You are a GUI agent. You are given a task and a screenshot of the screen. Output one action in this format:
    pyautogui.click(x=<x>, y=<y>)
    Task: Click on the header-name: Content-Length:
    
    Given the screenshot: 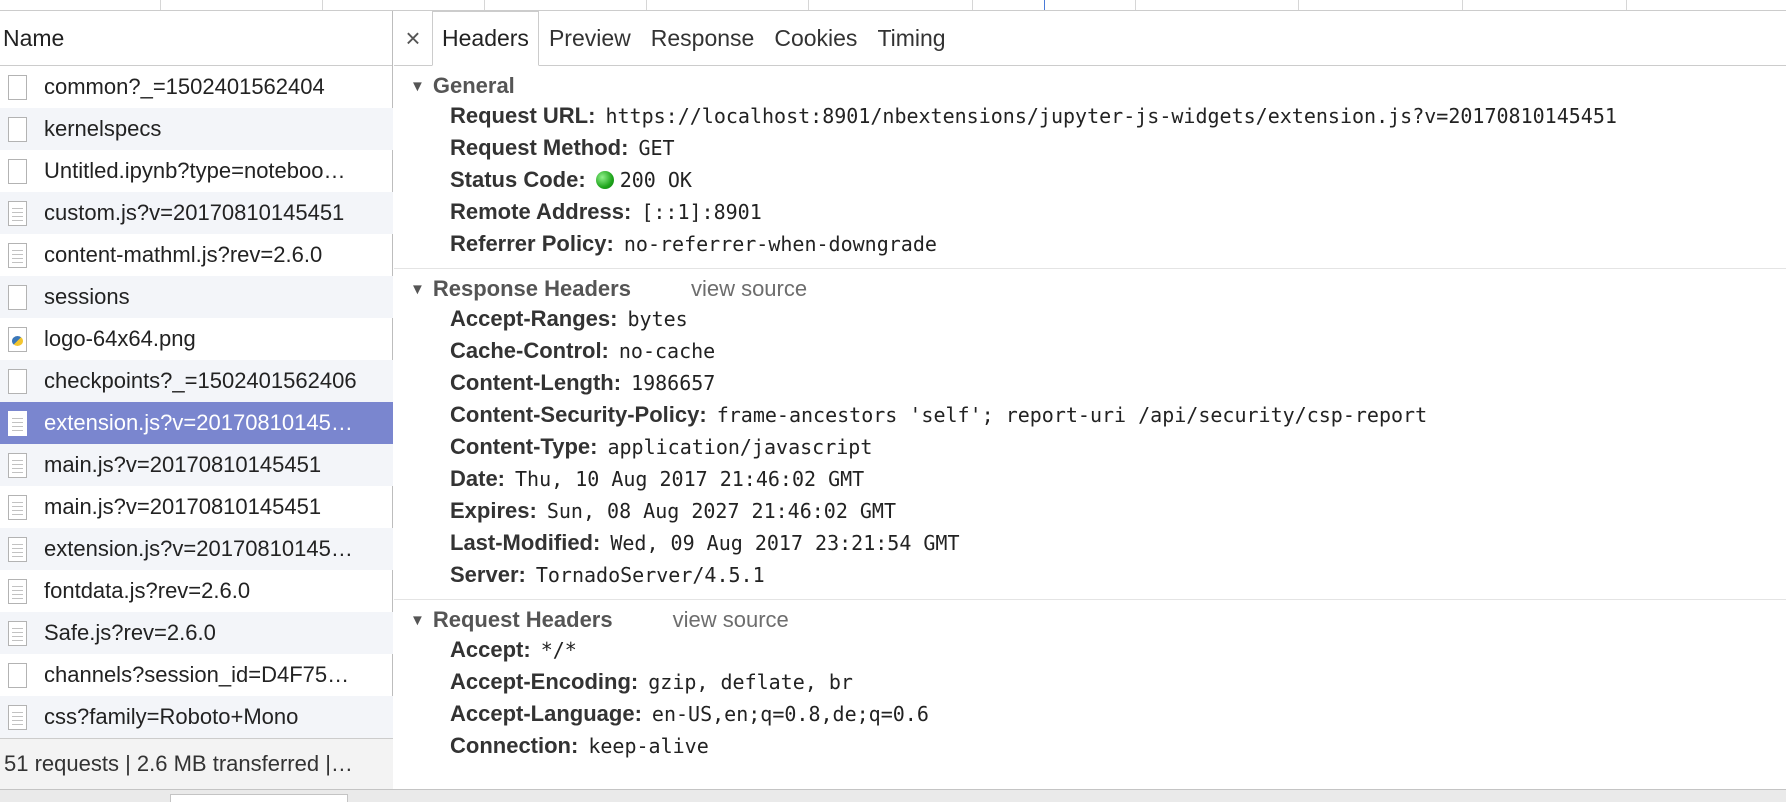 What is the action you would take?
    pyautogui.click(x=536, y=382)
    